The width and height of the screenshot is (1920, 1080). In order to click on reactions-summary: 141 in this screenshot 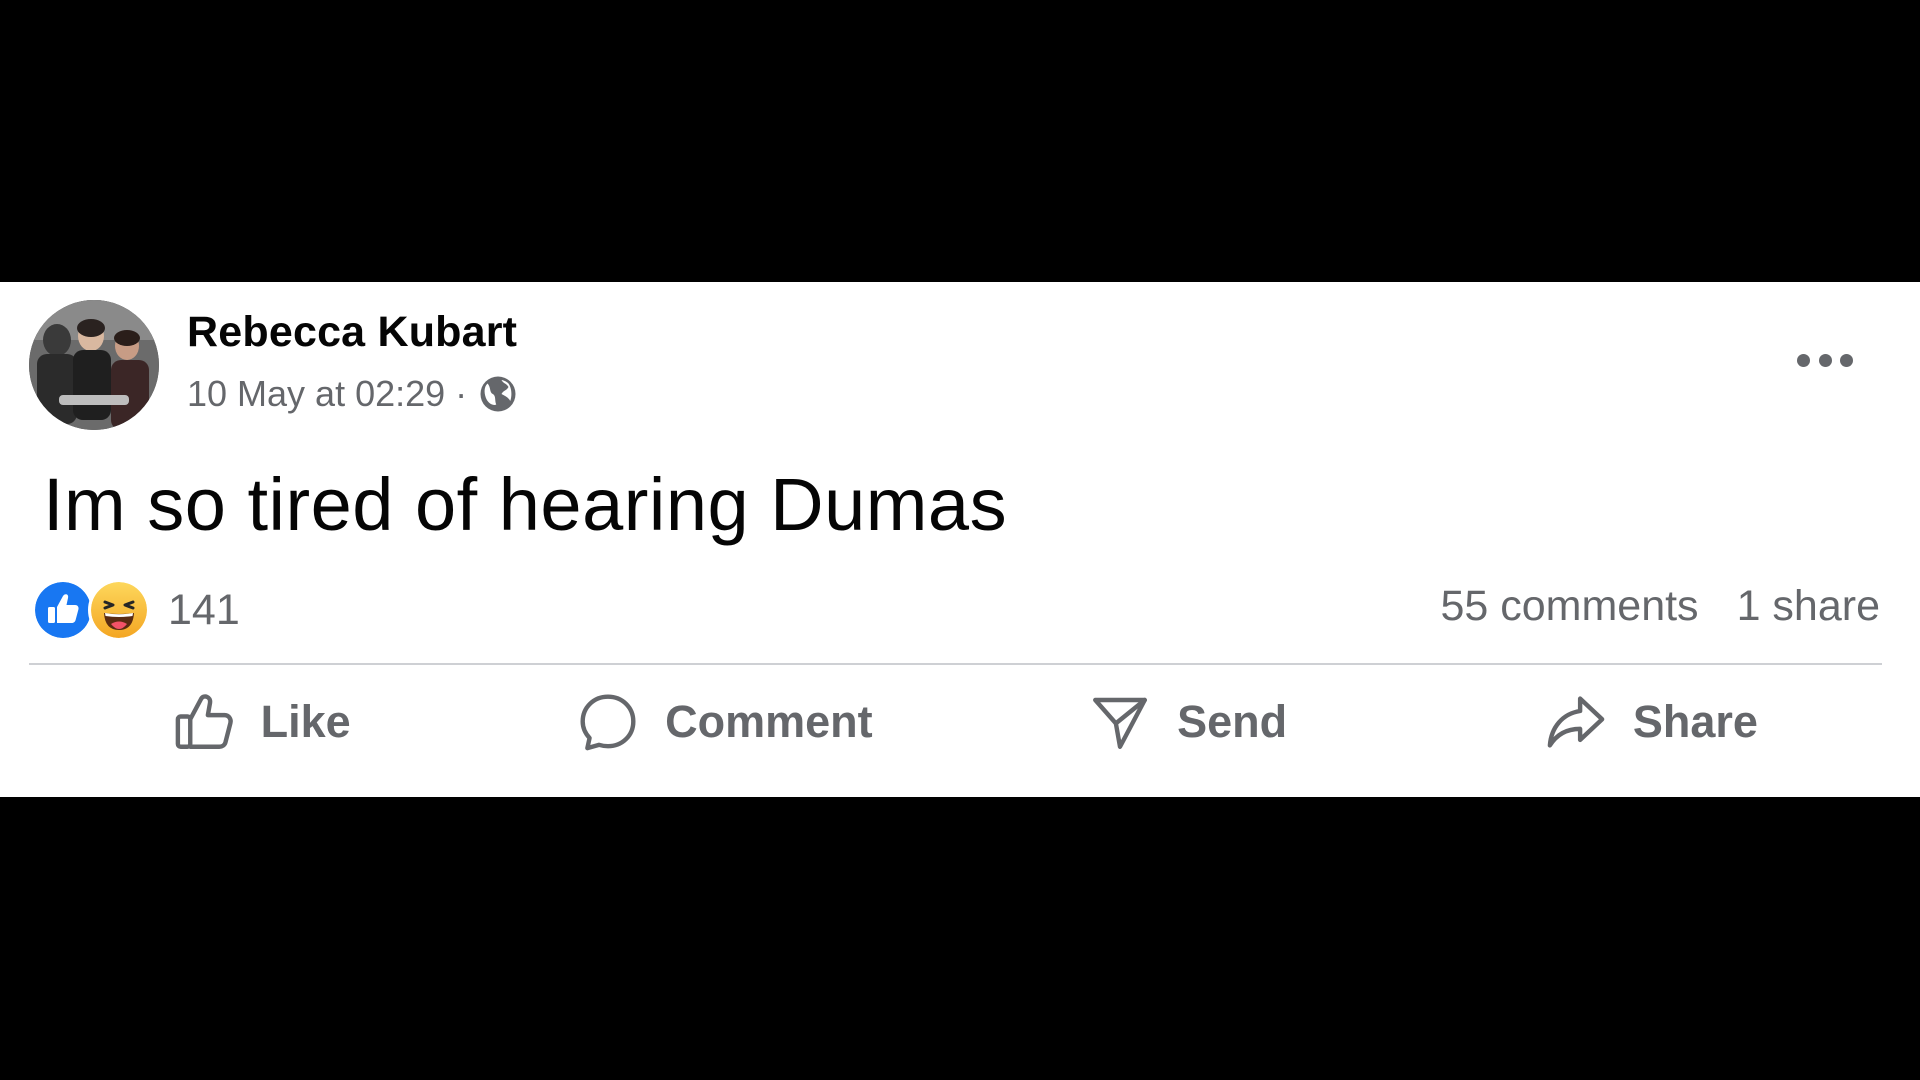, I will do `click(136, 610)`.